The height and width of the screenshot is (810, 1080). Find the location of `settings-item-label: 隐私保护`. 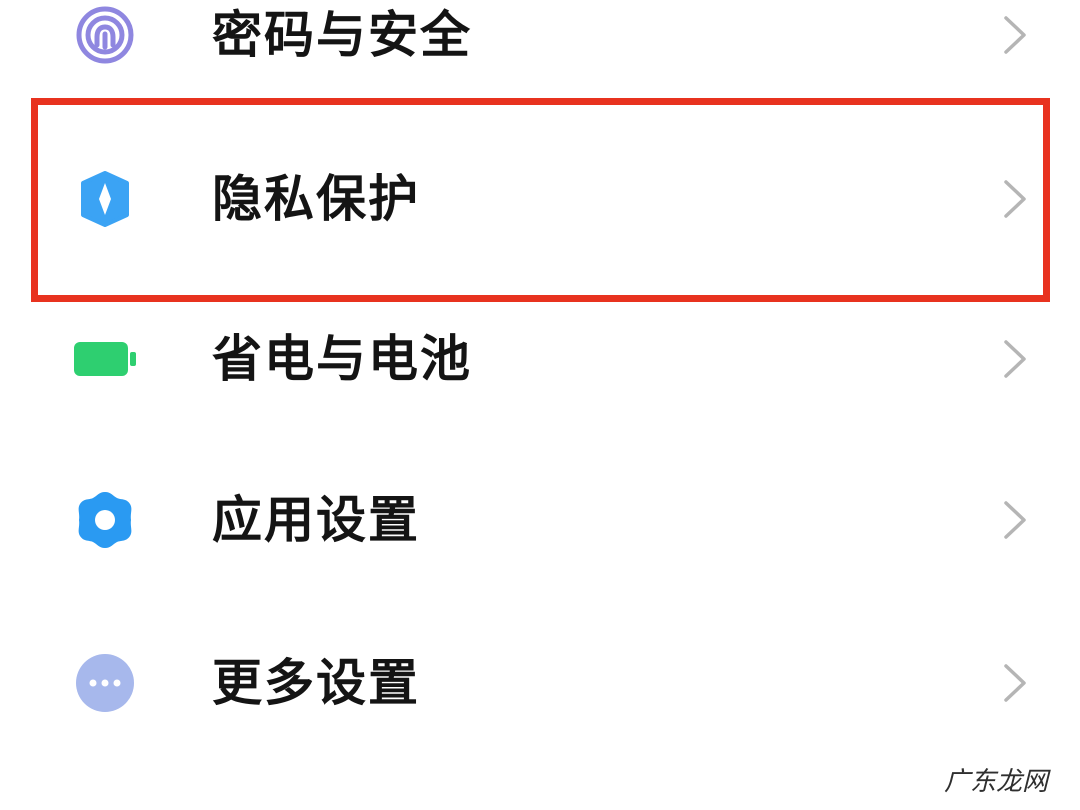

settings-item-label: 隐私保护 is located at coordinates (316, 199).